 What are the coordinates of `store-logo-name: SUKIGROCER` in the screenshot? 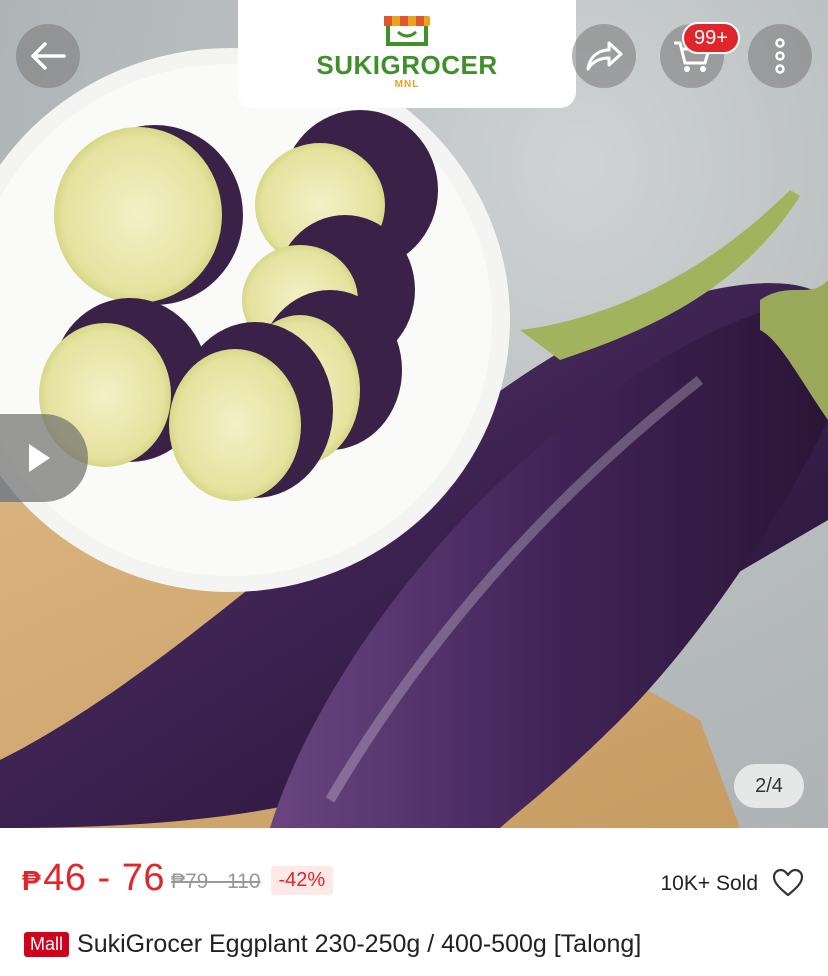 It's located at (407, 65).